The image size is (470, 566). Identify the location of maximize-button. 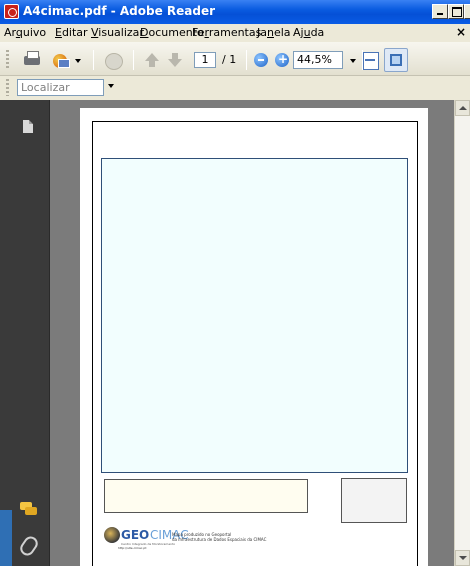
(456, 11).